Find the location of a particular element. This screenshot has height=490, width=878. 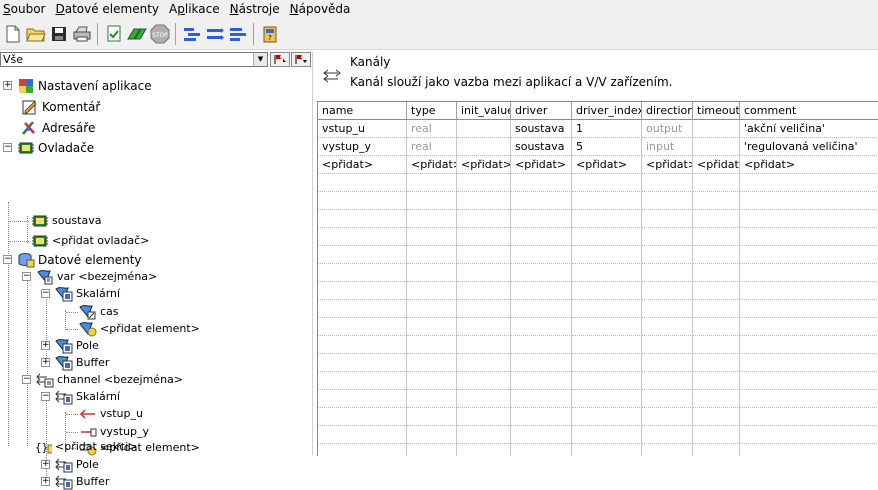

table-cell-driver-index: 1 is located at coordinates (607, 129).